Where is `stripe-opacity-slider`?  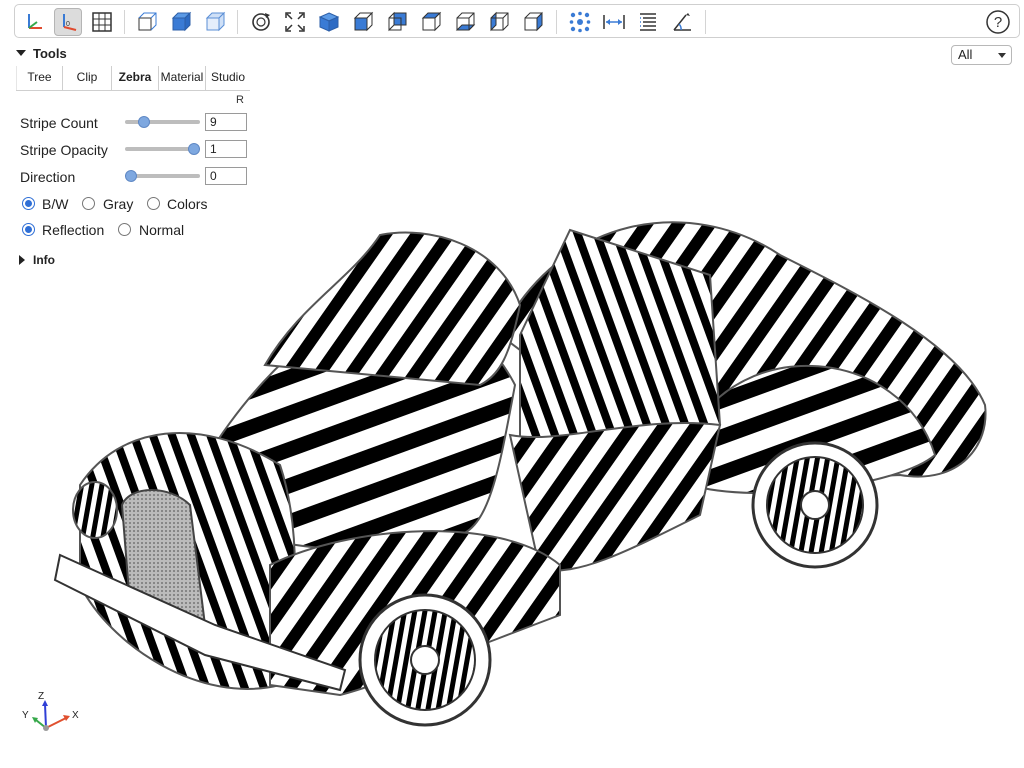 stripe-opacity-slider is located at coordinates (162, 149).